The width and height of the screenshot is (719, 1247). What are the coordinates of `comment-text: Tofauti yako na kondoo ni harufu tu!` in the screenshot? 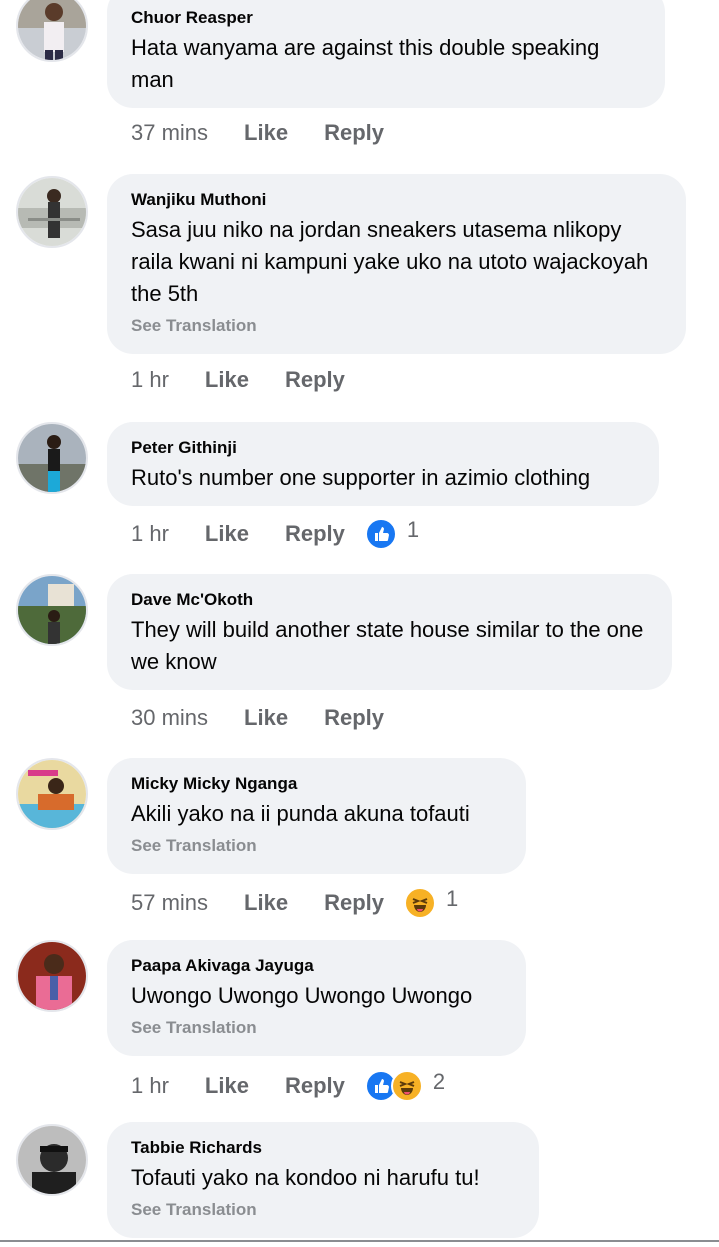 It's located at (305, 1177).